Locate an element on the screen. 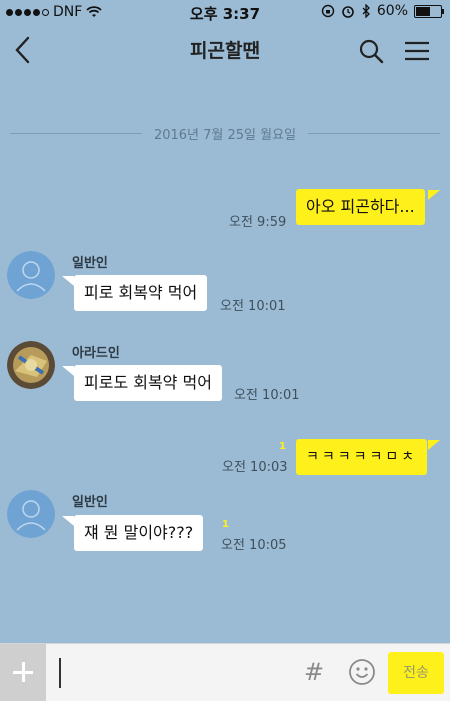 The height and width of the screenshot is (701, 450). avatar-game-character is located at coordinates (31, 365).